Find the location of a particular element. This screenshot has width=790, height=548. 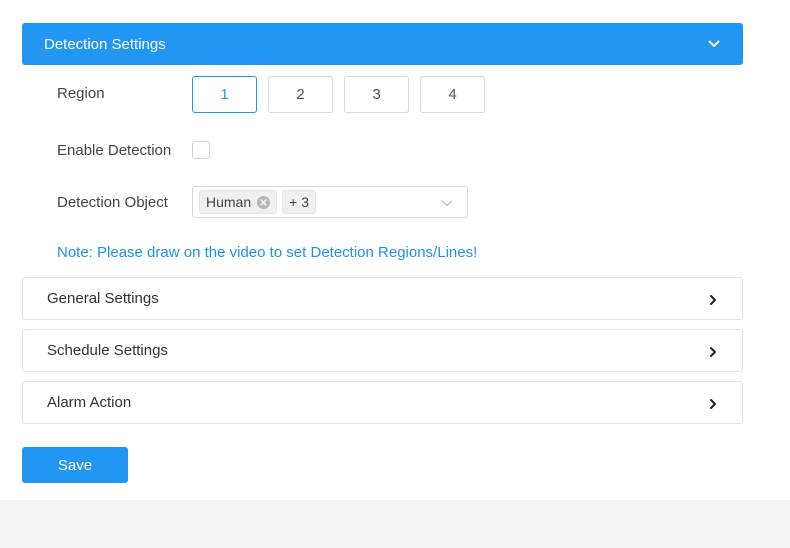

detection-object-label: Detection Object is located at coordinates (112, 202).